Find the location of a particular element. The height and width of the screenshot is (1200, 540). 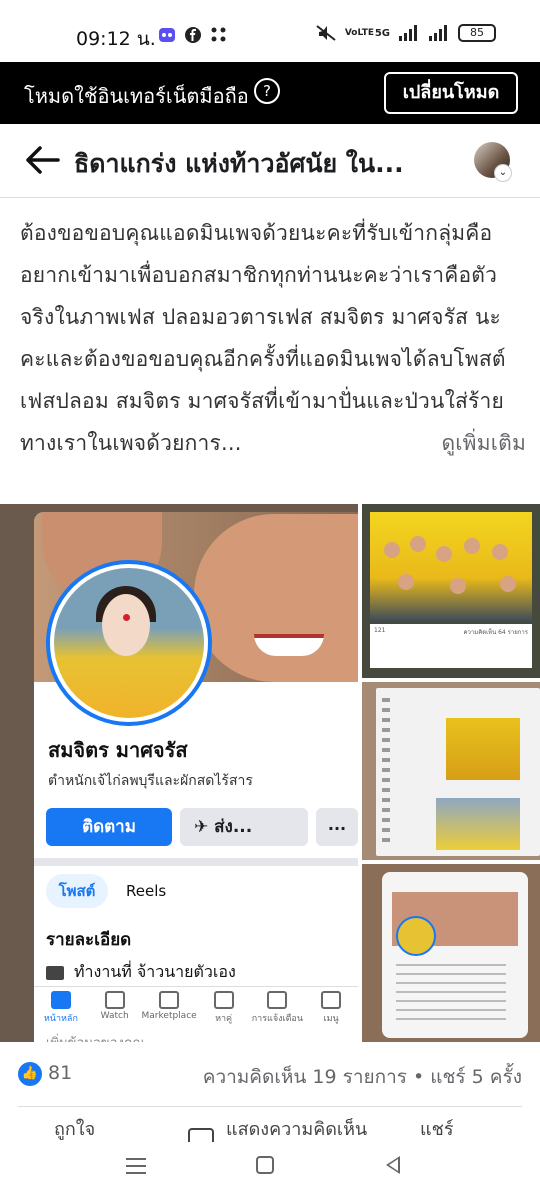

page-header: ธิดาแกร่ง แห่งท้าวอัศนัย ใน... ⌄ is located at coordinates (270, 161).